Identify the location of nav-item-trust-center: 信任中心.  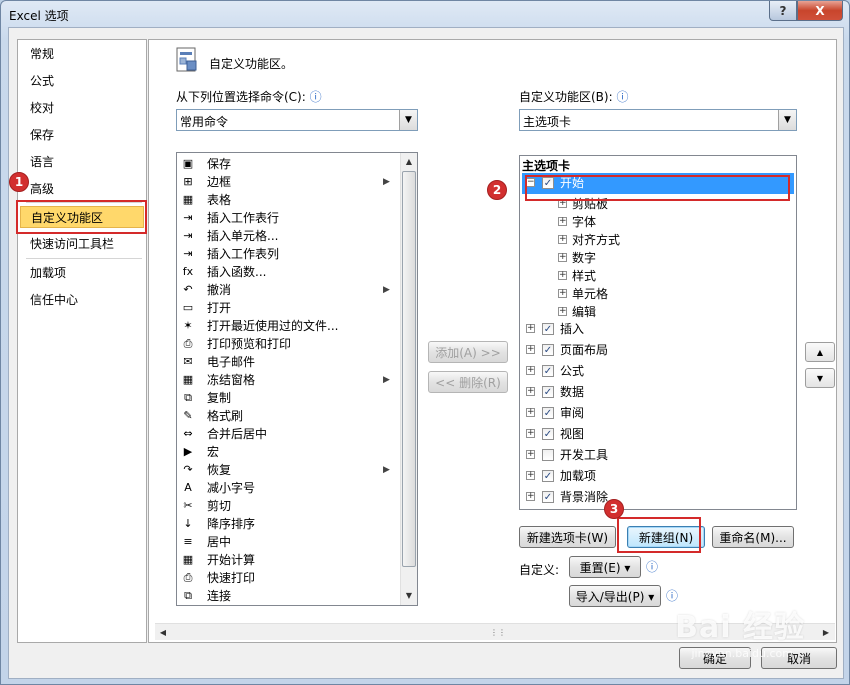
(82, 300).